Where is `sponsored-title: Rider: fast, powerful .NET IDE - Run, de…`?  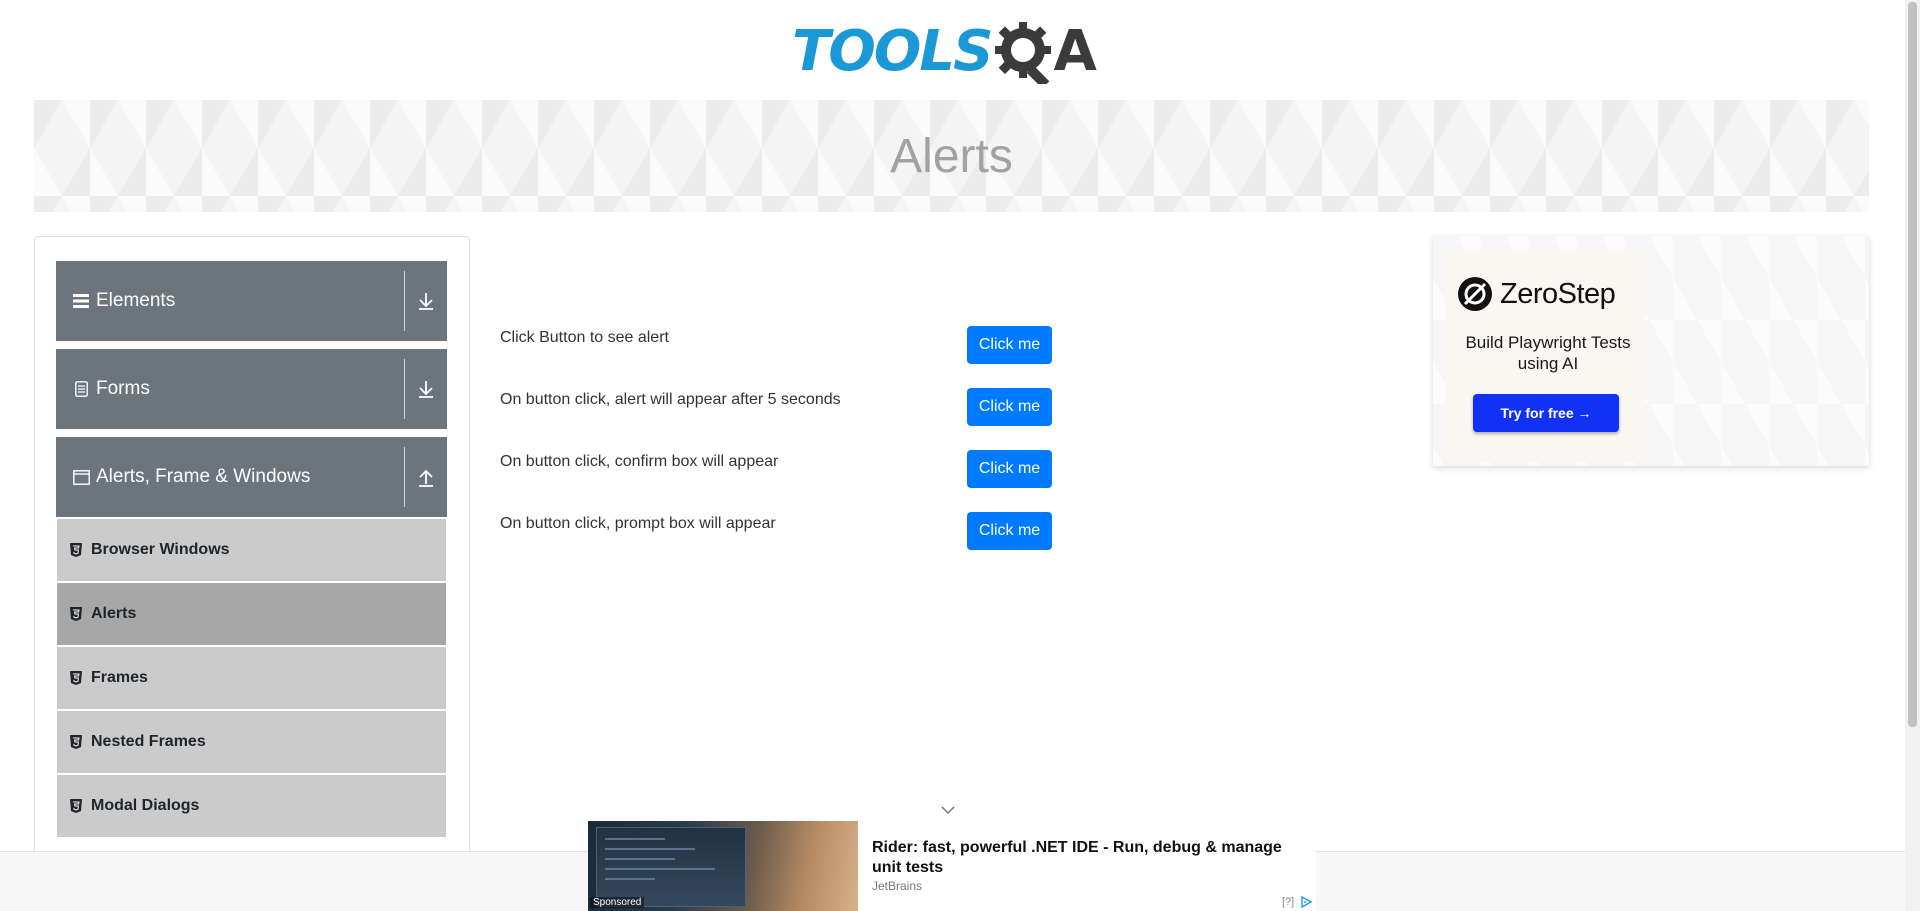 sponsored-title: Rider: fast, powerful .NET IDE - Run, de… is located at coordinates (1092, 858).